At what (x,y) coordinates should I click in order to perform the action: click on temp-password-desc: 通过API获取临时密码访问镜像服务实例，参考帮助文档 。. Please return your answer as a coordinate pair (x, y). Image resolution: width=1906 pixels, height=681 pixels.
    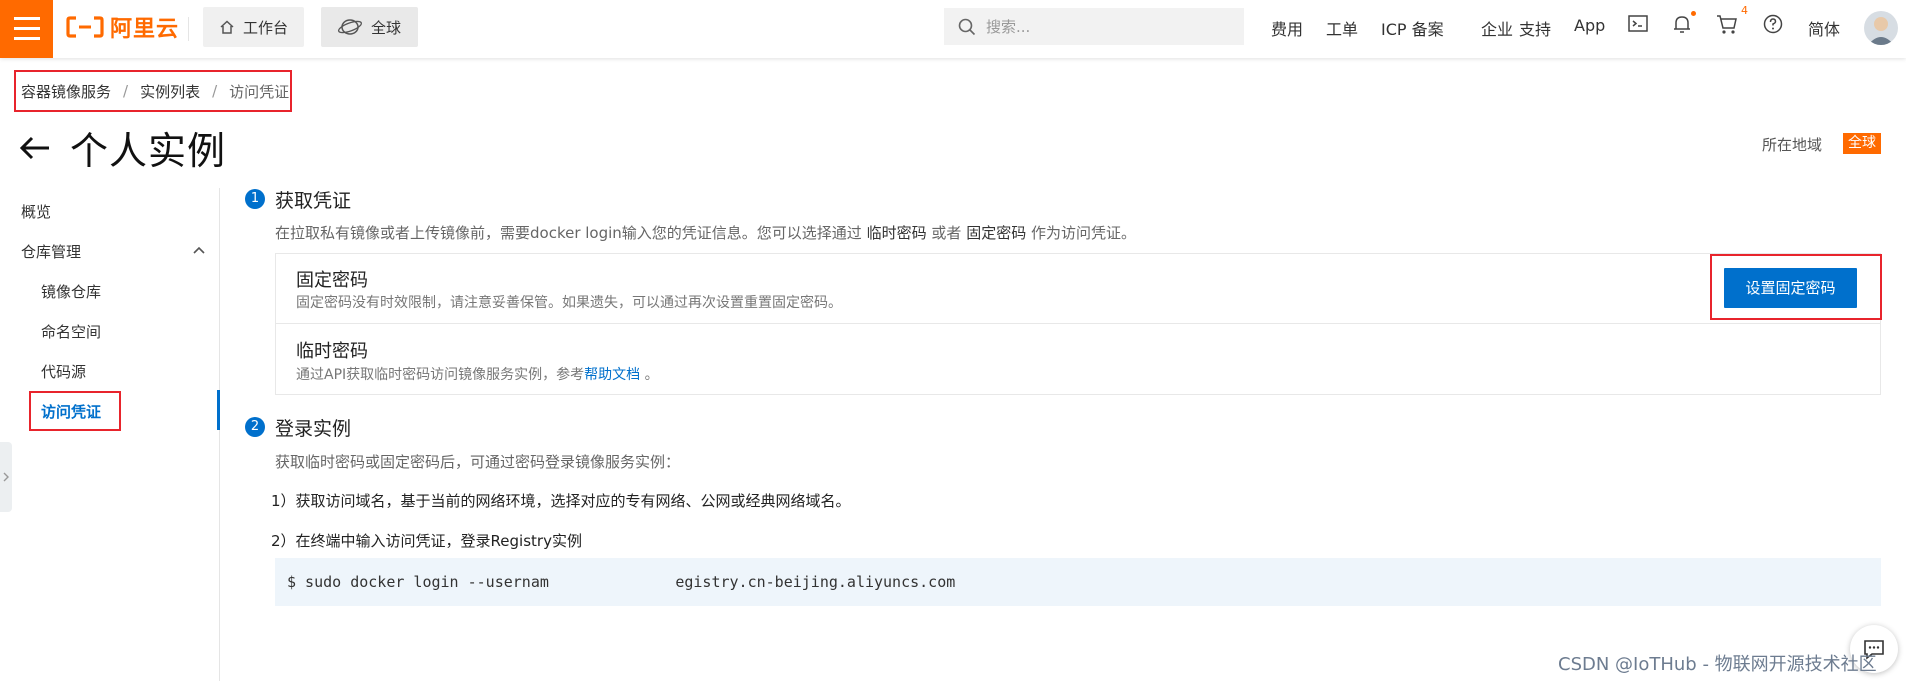
    Looking at the image, I should click on (477, 375).